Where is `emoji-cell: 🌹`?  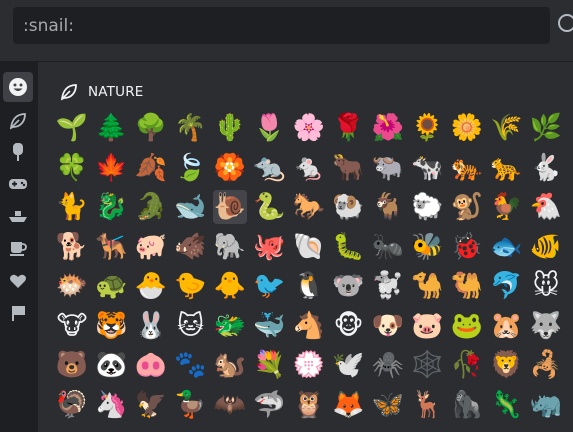
emoji-cell: 🌹 is located at coordinates (349, 128).